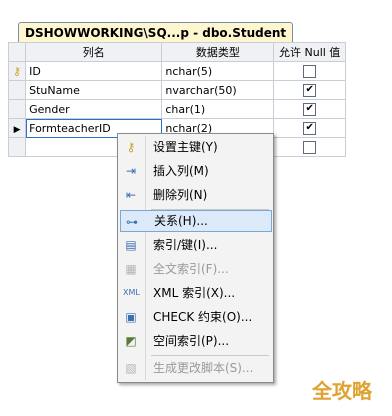 This screenshot has height=416, width=392. I want to click on menu-item-label: 设置主键(Y), so click(185, 147).